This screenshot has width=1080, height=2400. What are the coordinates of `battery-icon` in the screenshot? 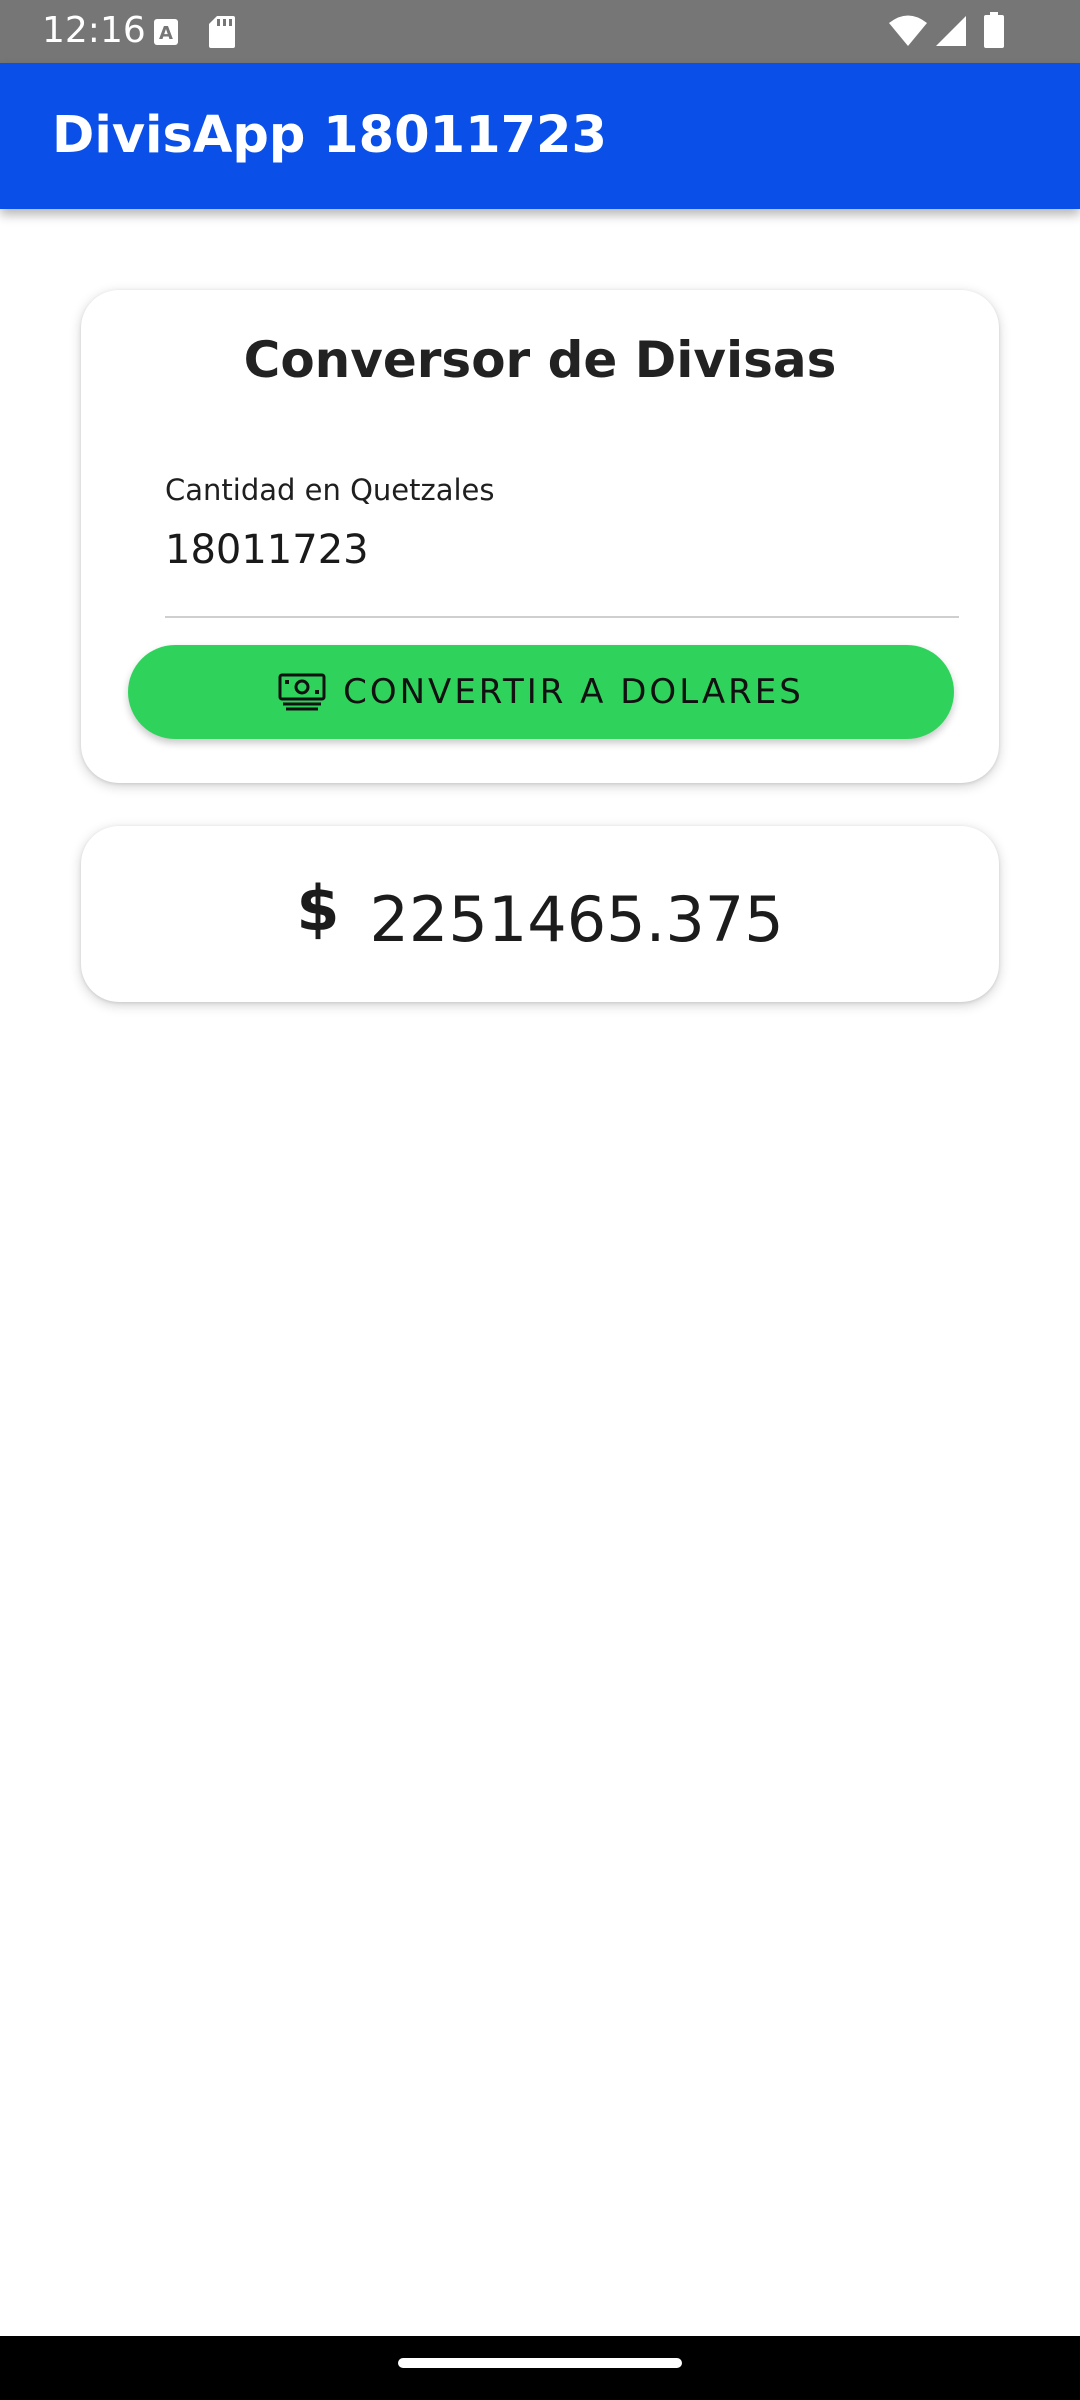 It's located at (994, 32).